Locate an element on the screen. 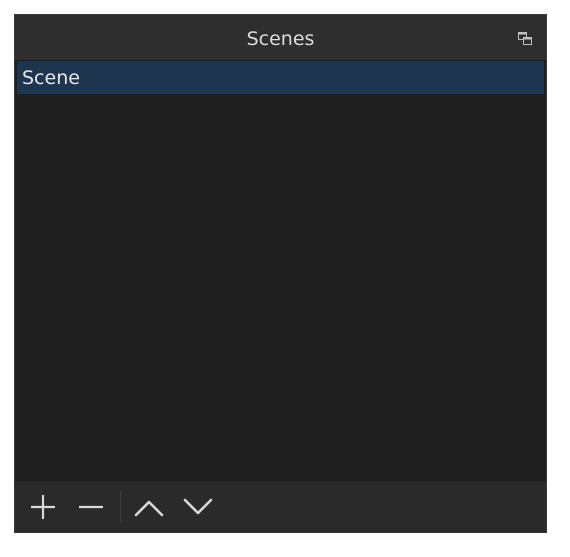 Image resolution: width=570 pixels, height=557 pixels. plus-icon is located at coordinates (43, 507).